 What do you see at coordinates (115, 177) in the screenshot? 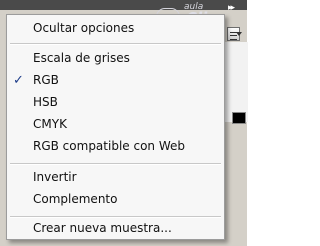
I see `menu-item-invertir: Invertir` at bounding box center [115, 177].